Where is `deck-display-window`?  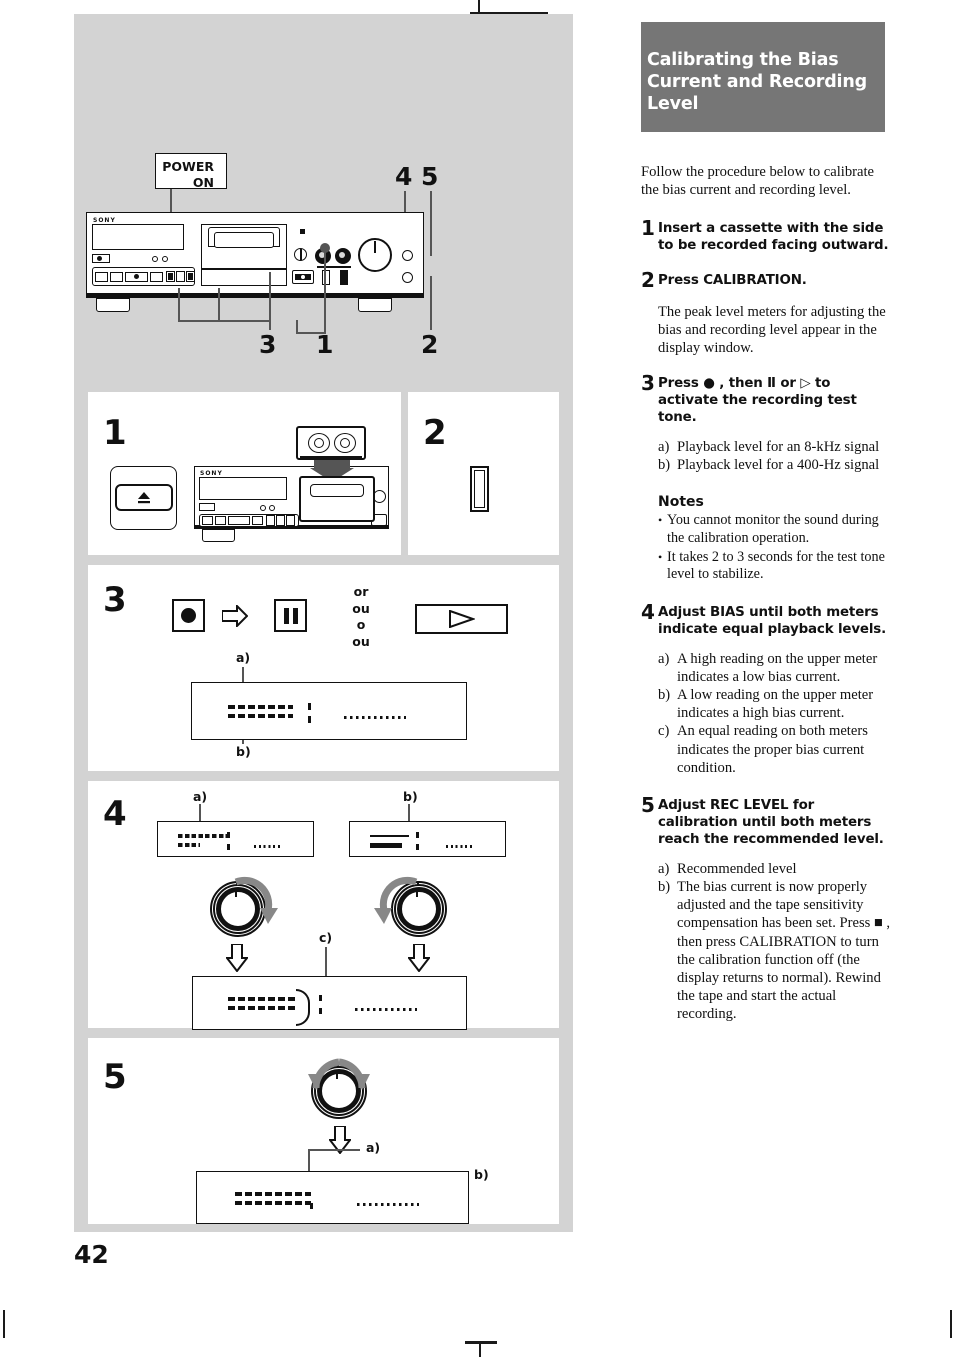 deck-display-window is located at coordinates (138, 237).